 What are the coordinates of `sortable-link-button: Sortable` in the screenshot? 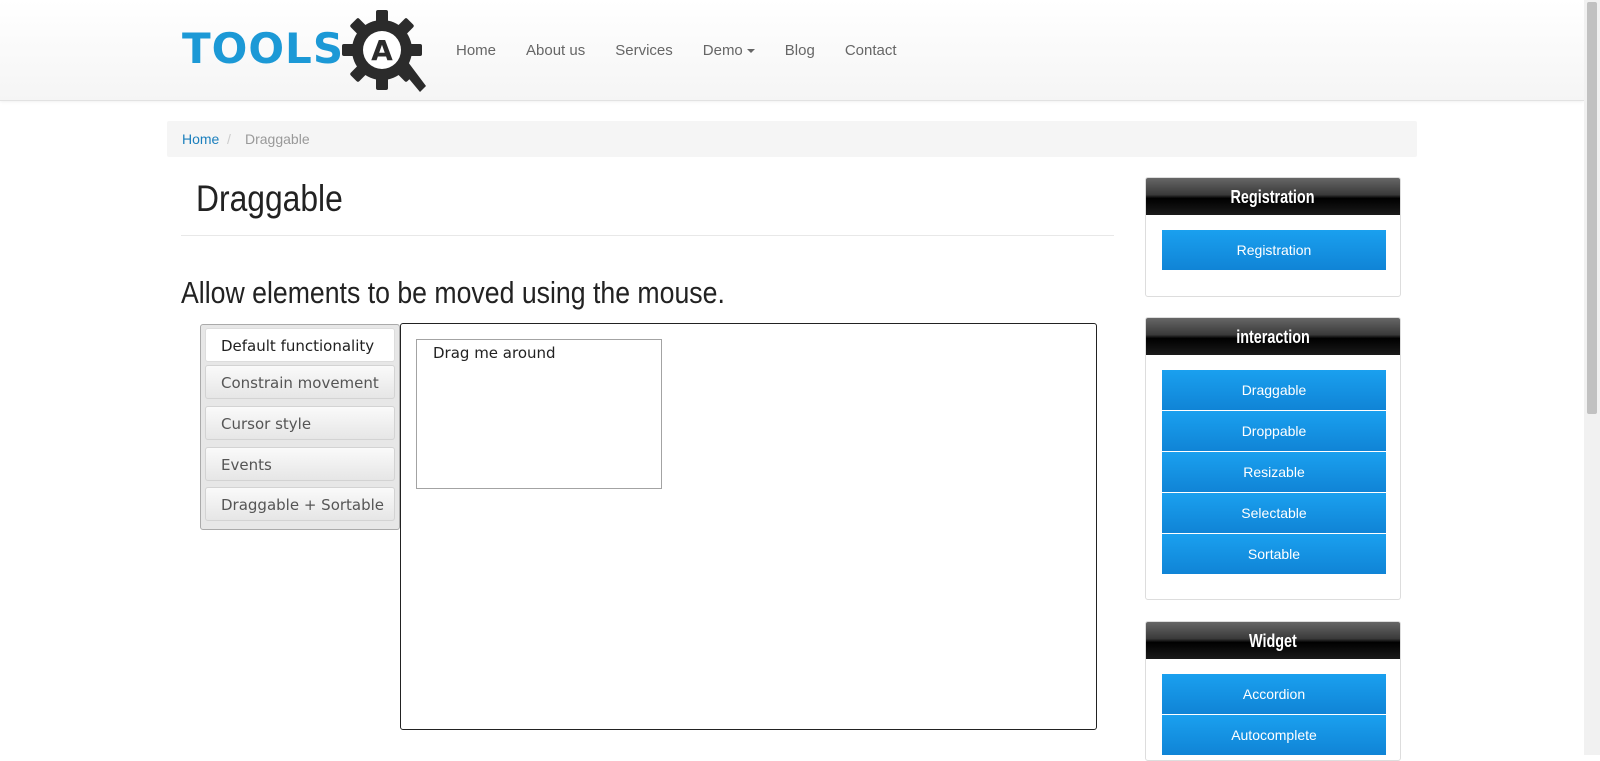 It's located at (1274, 554).